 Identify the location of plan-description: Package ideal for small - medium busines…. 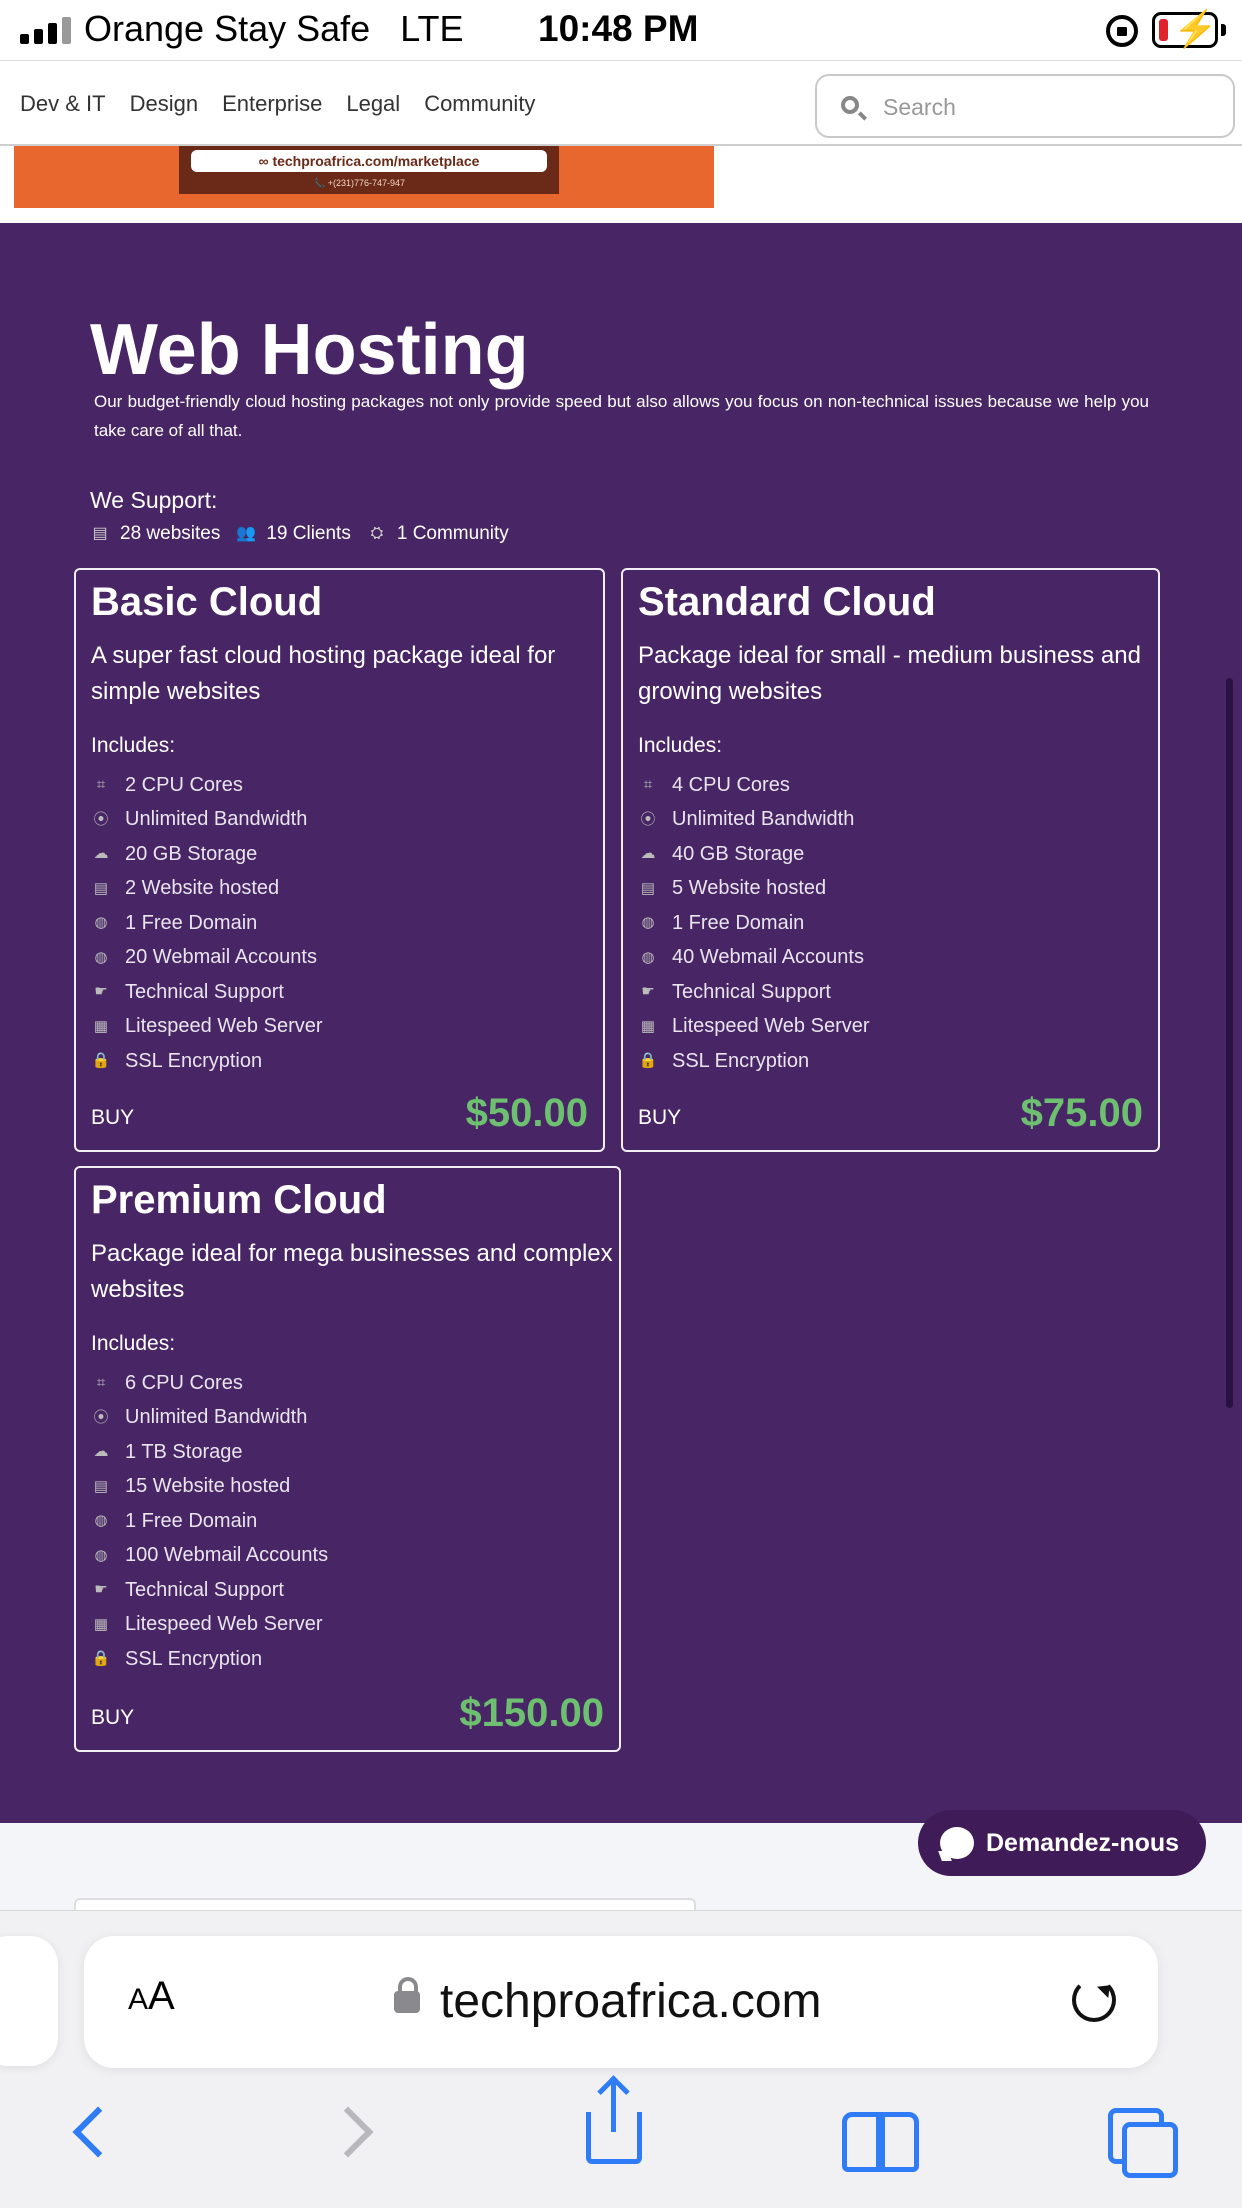
(889, 673).